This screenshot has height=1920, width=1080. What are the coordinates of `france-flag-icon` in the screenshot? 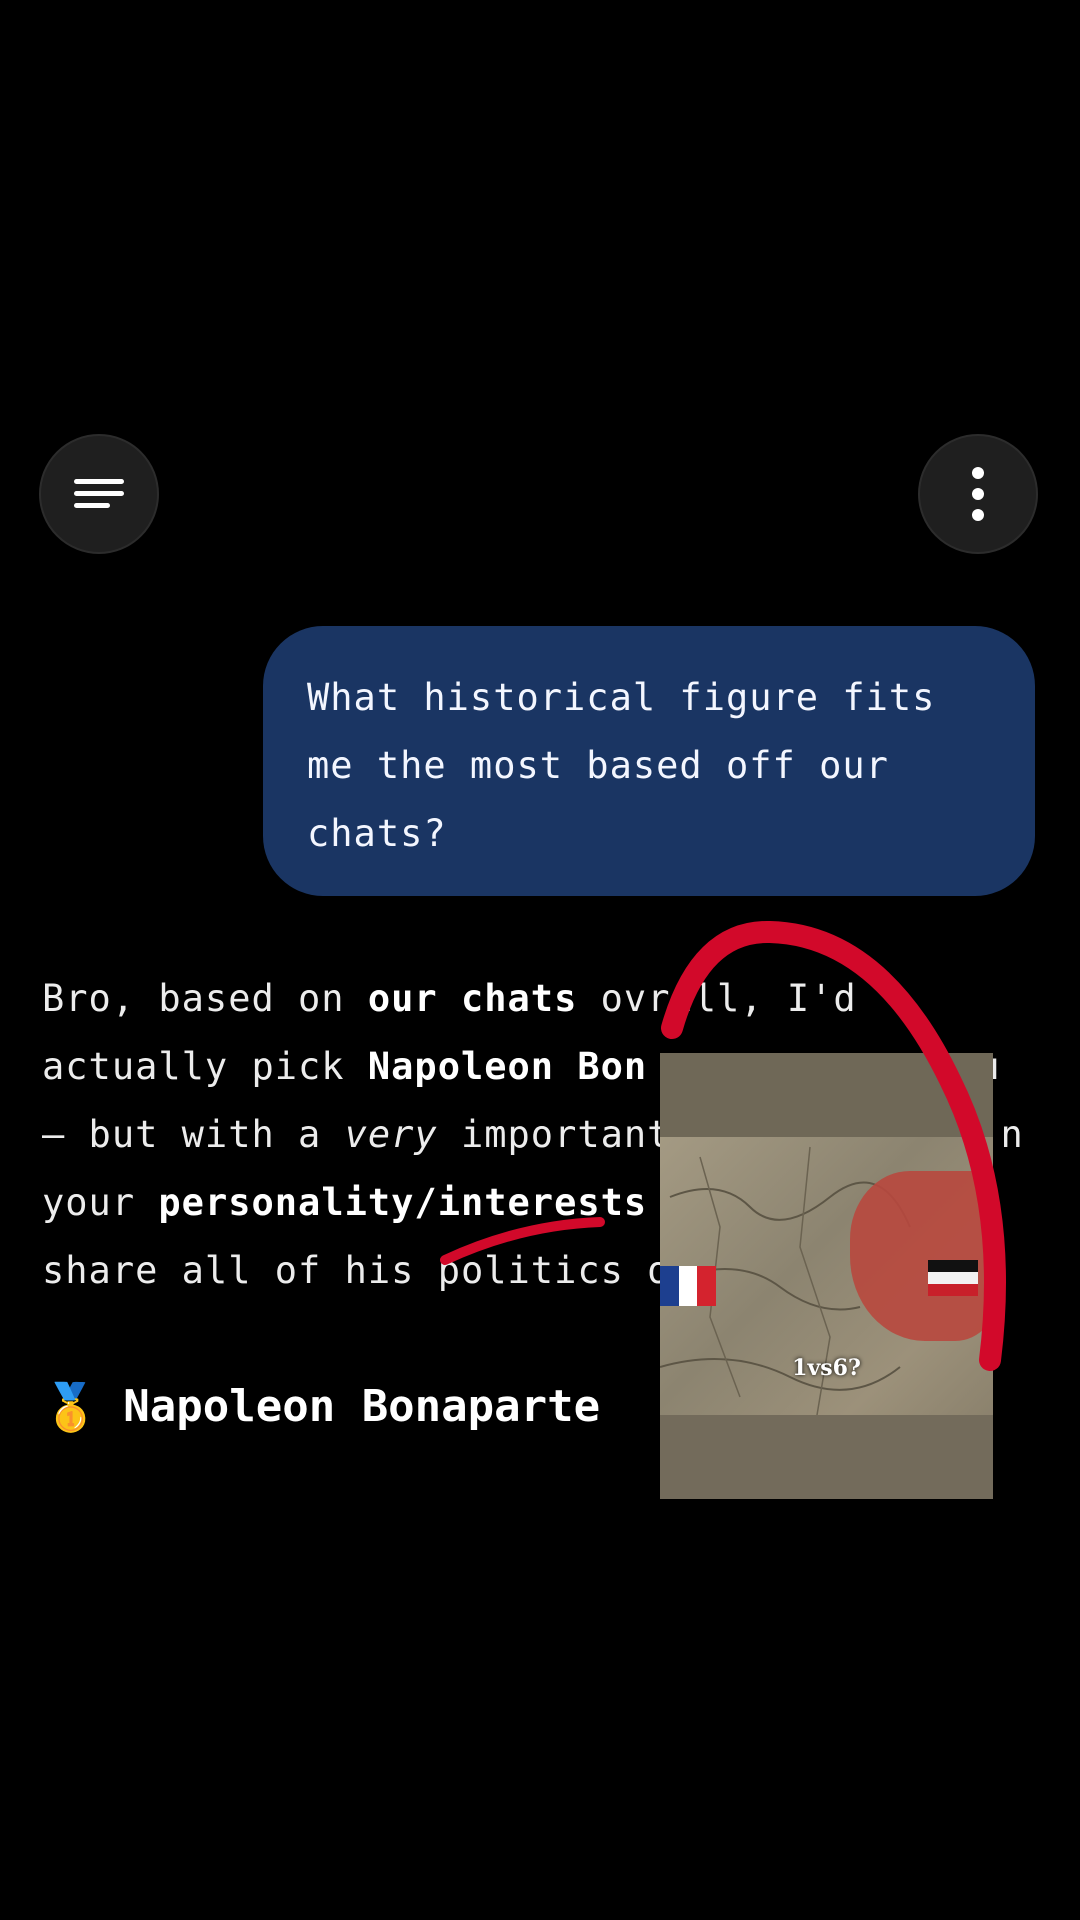 It's located at (688, 1286).